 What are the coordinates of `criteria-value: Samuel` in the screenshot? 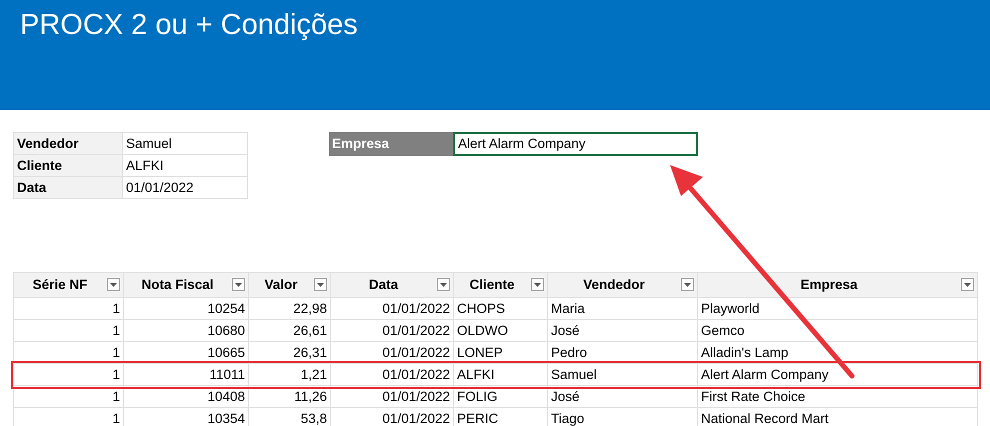 It's located at (185, 143).